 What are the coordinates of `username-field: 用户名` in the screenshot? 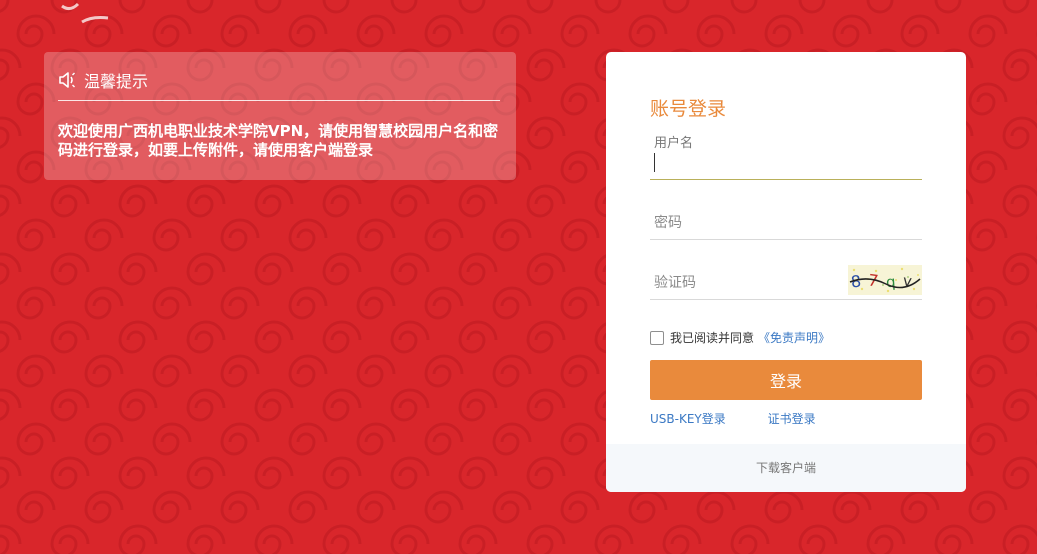 It's located at (787, 154).